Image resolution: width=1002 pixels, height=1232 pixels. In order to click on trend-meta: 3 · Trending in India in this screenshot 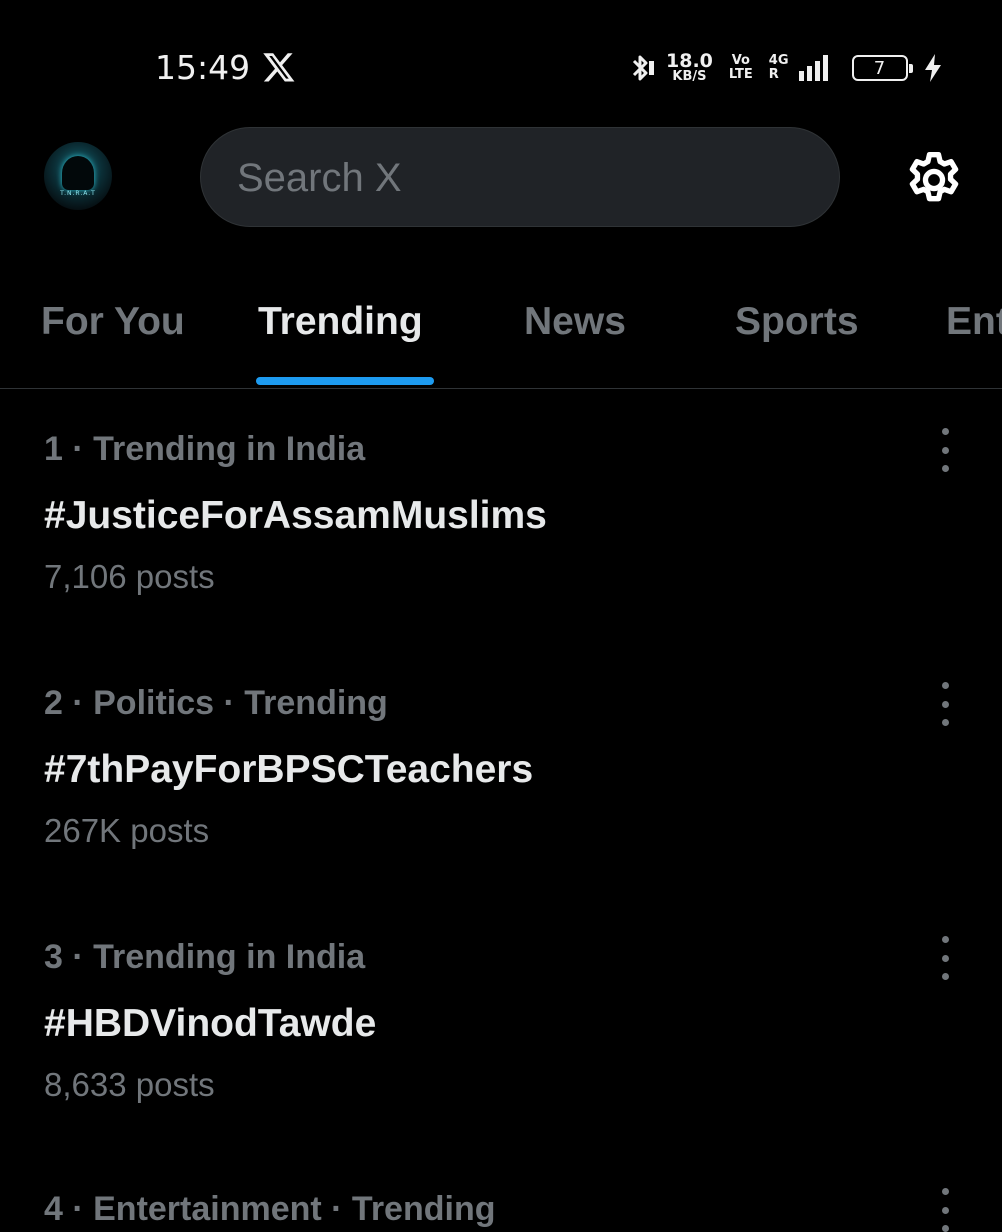, I will do `click(205, 957)`.